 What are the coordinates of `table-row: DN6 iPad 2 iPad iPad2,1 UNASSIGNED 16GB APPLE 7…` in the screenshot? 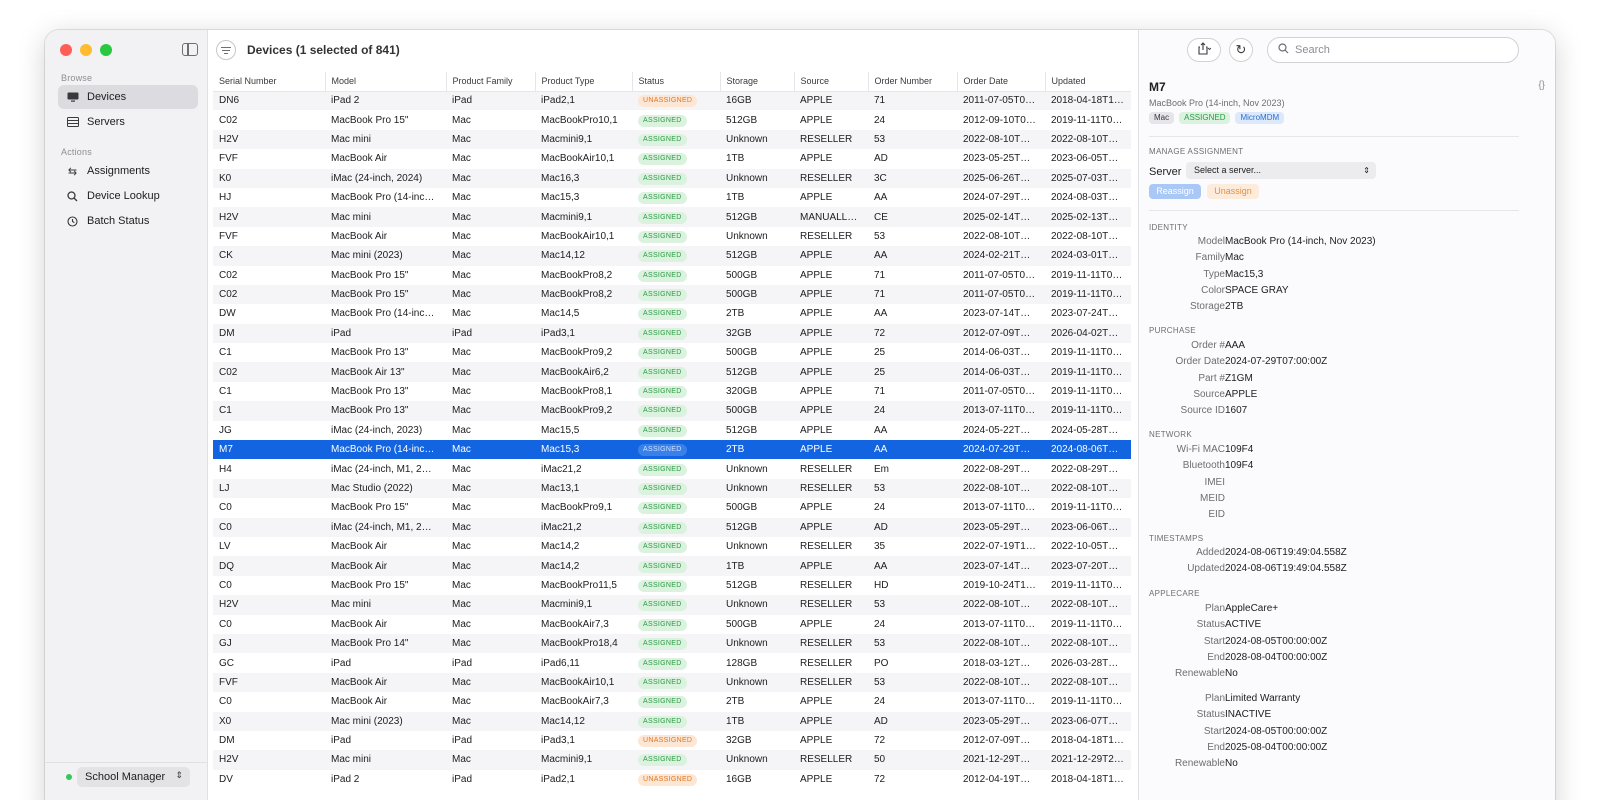 It's located at (672, 101).